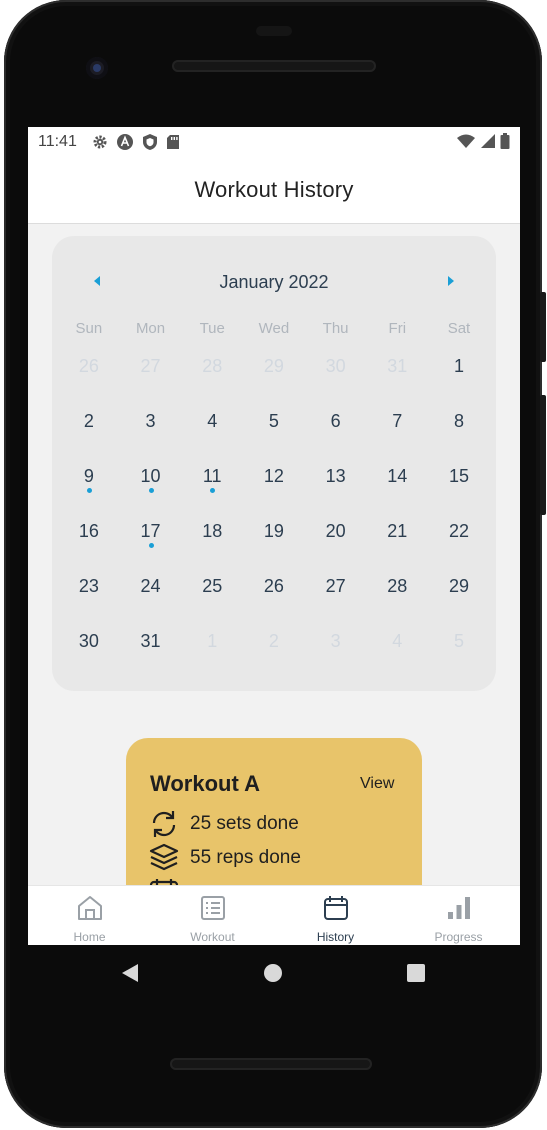 The height and width of the screenshot is (1130, 547). I want to click on calendar-day-number: 29, so click(458, 586).